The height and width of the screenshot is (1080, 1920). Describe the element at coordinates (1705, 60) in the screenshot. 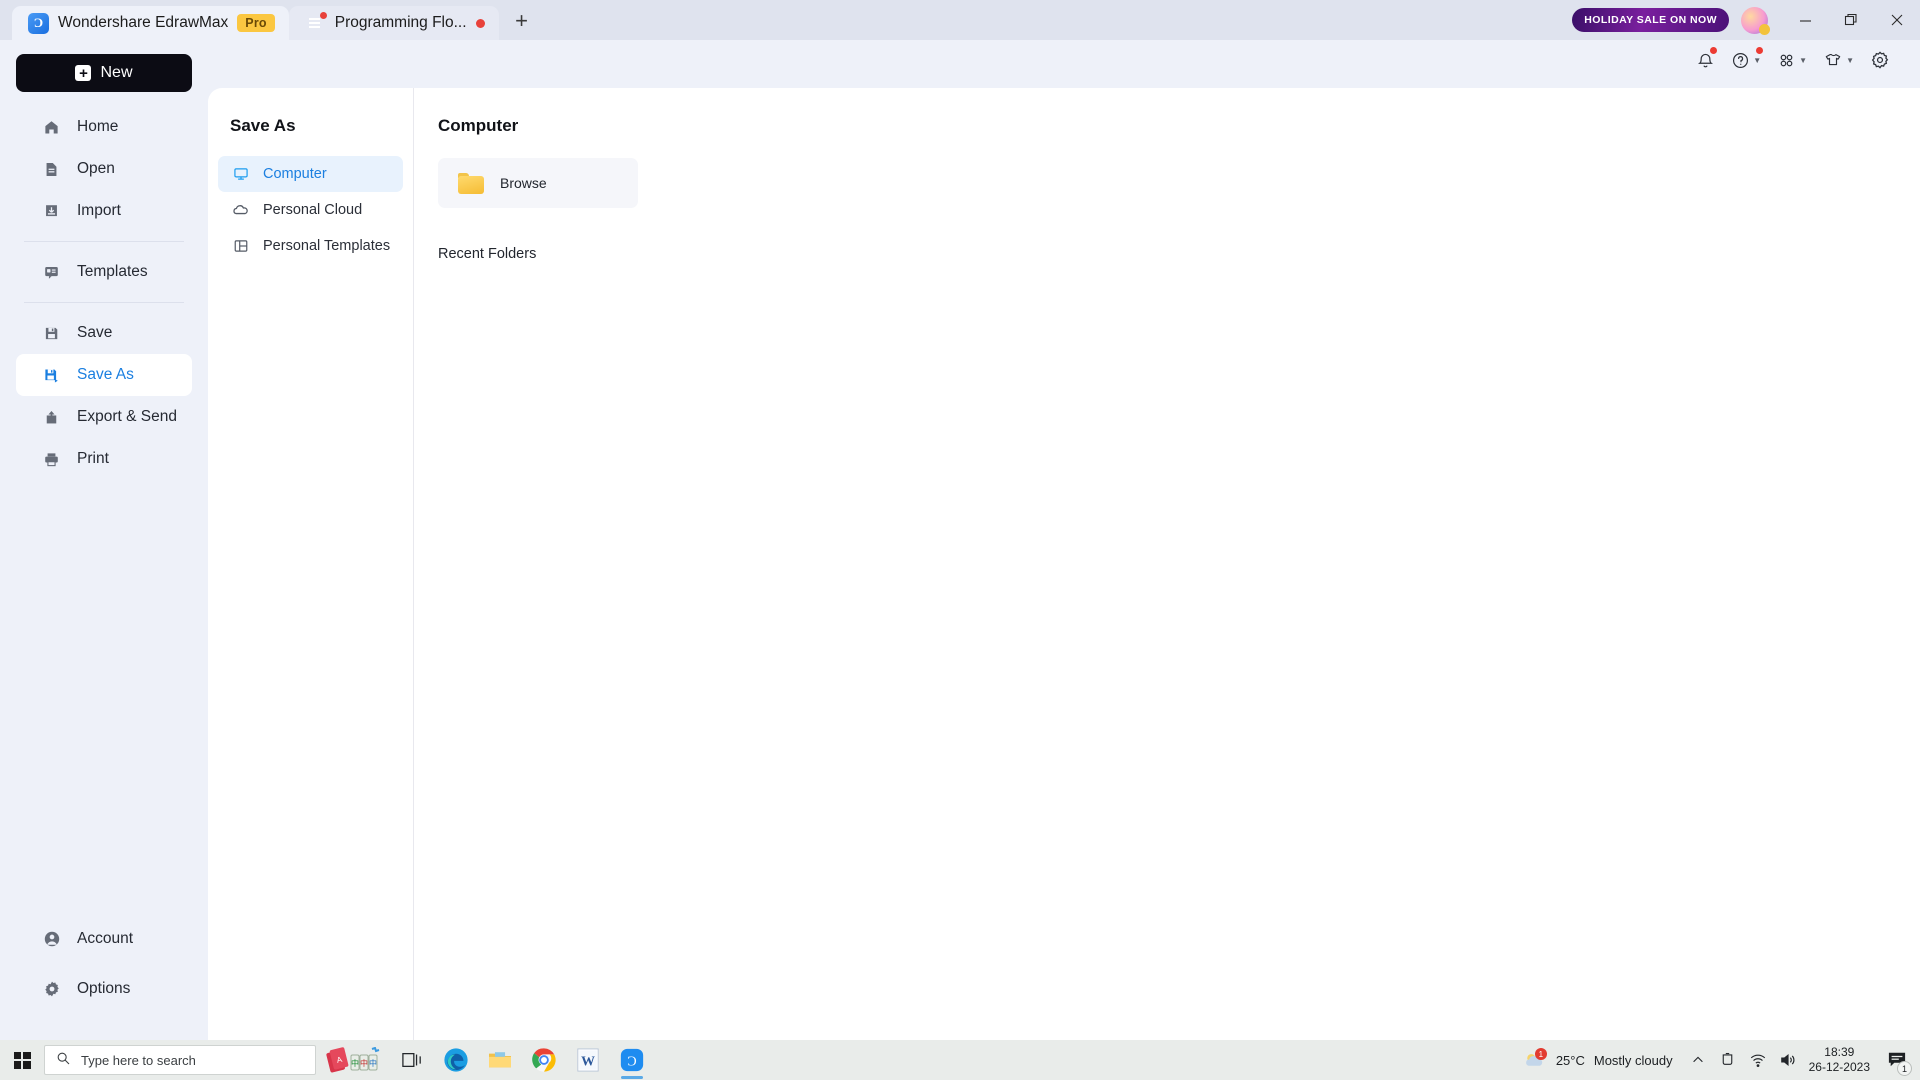

I see `notification-bell-icon` at that location.